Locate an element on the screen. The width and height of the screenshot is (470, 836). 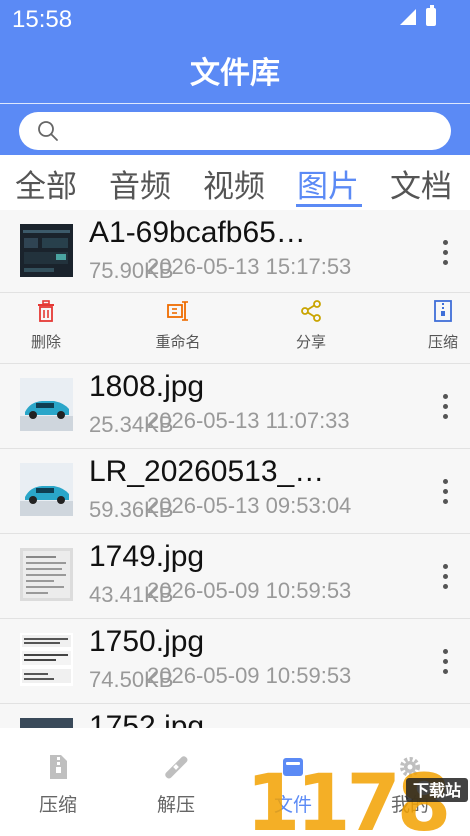
file-name: 1750.jpg is located at coordinates (147, 641).